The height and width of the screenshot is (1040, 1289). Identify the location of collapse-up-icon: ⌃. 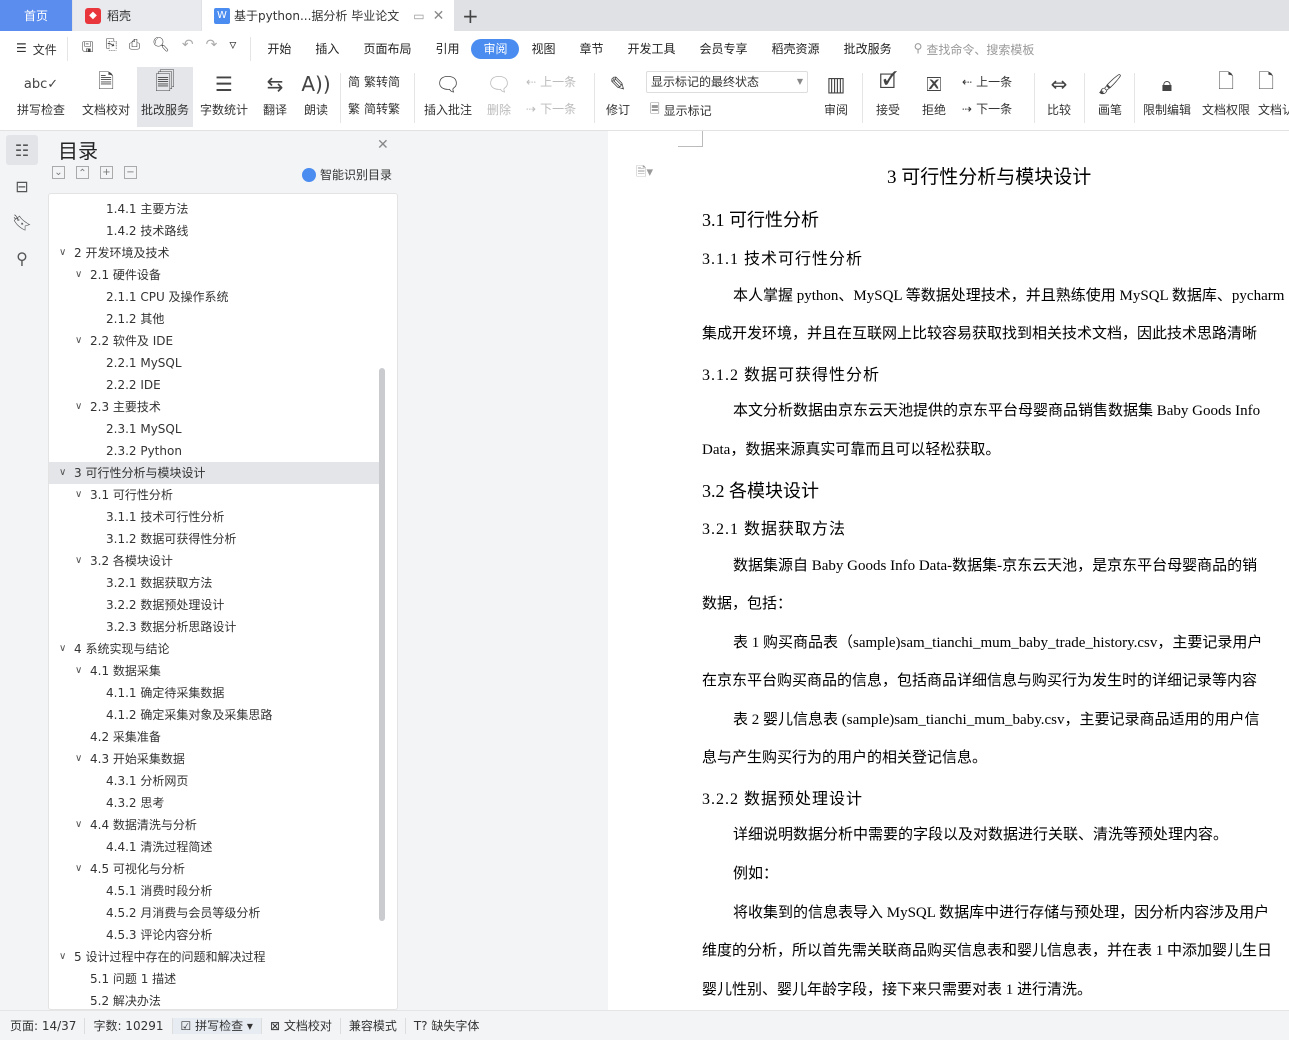
(82, 172).